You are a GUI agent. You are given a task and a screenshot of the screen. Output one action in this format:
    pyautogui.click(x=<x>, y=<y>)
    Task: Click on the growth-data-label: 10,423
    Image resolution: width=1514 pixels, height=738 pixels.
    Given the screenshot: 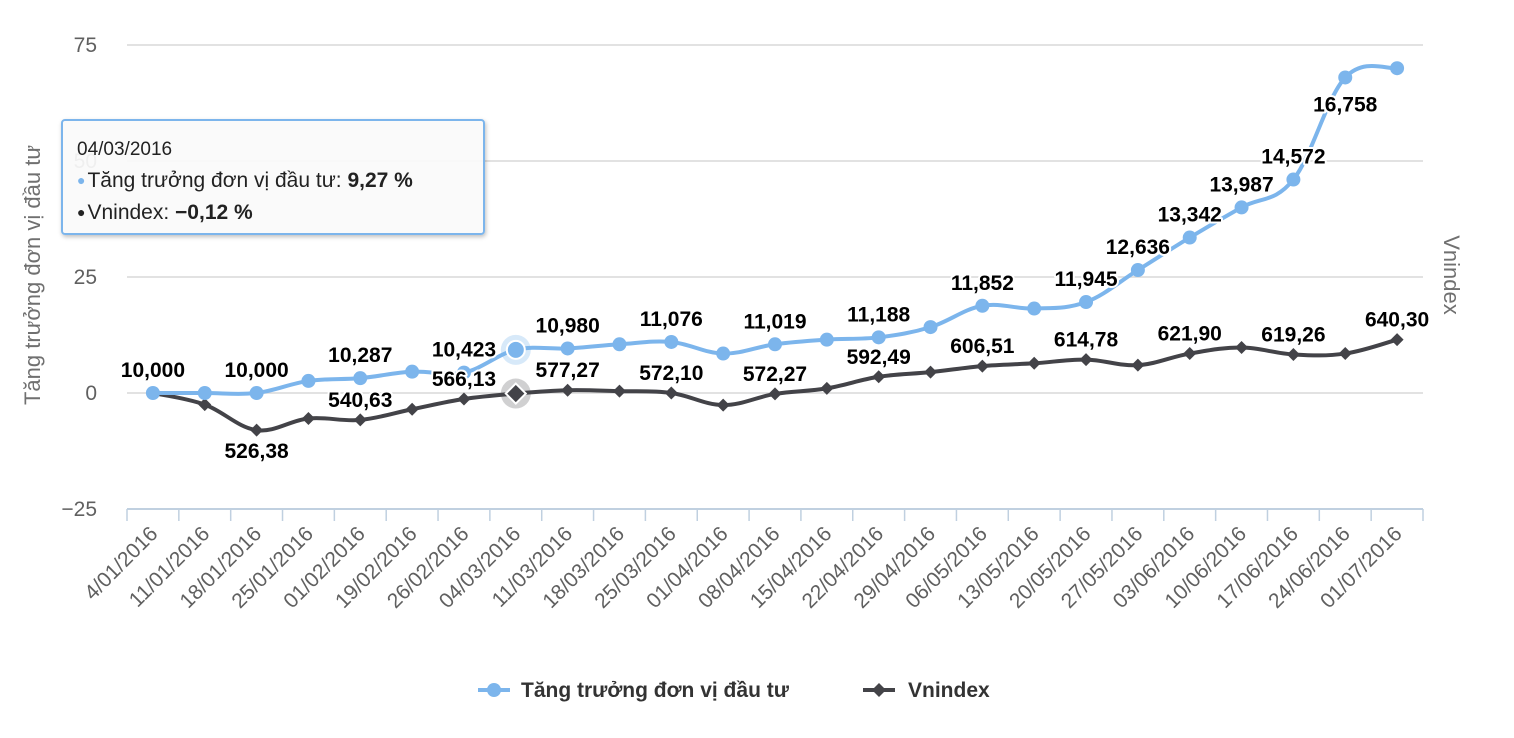 What is the action you would take?
    pyautogui.click(x=464, y=350)
    